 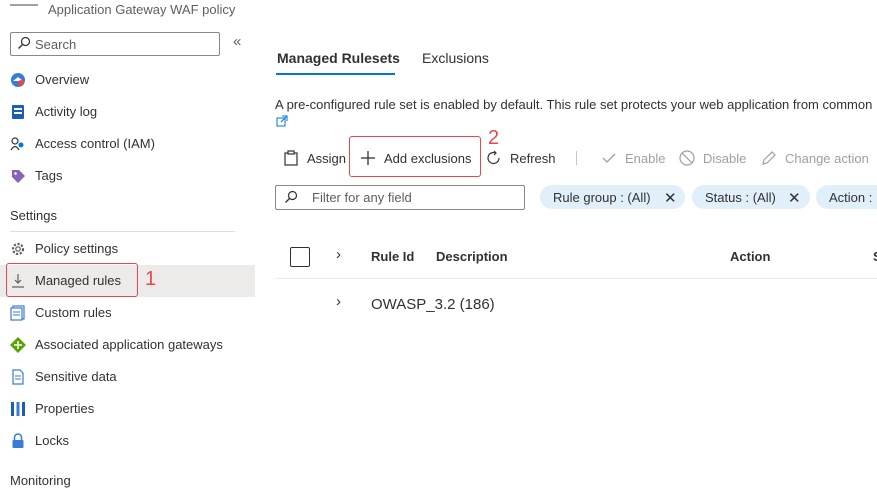 What do you see at coordinates (750, 256) in the screenshot?
I see `column-header-action: Action` at bounding box center [750, 256].